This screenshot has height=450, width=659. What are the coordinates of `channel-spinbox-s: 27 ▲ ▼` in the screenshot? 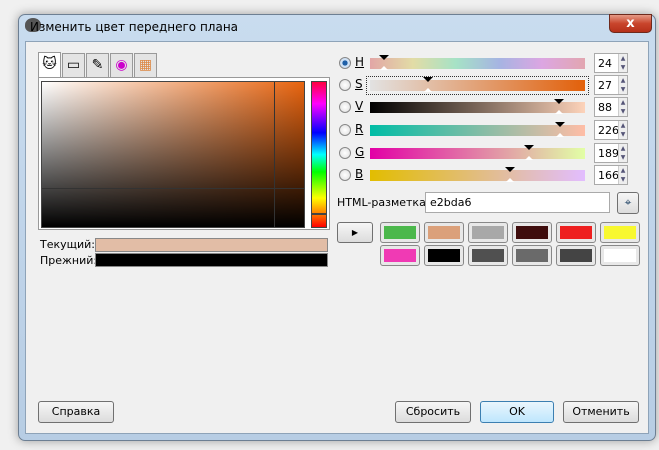 It's located at (611, 85).